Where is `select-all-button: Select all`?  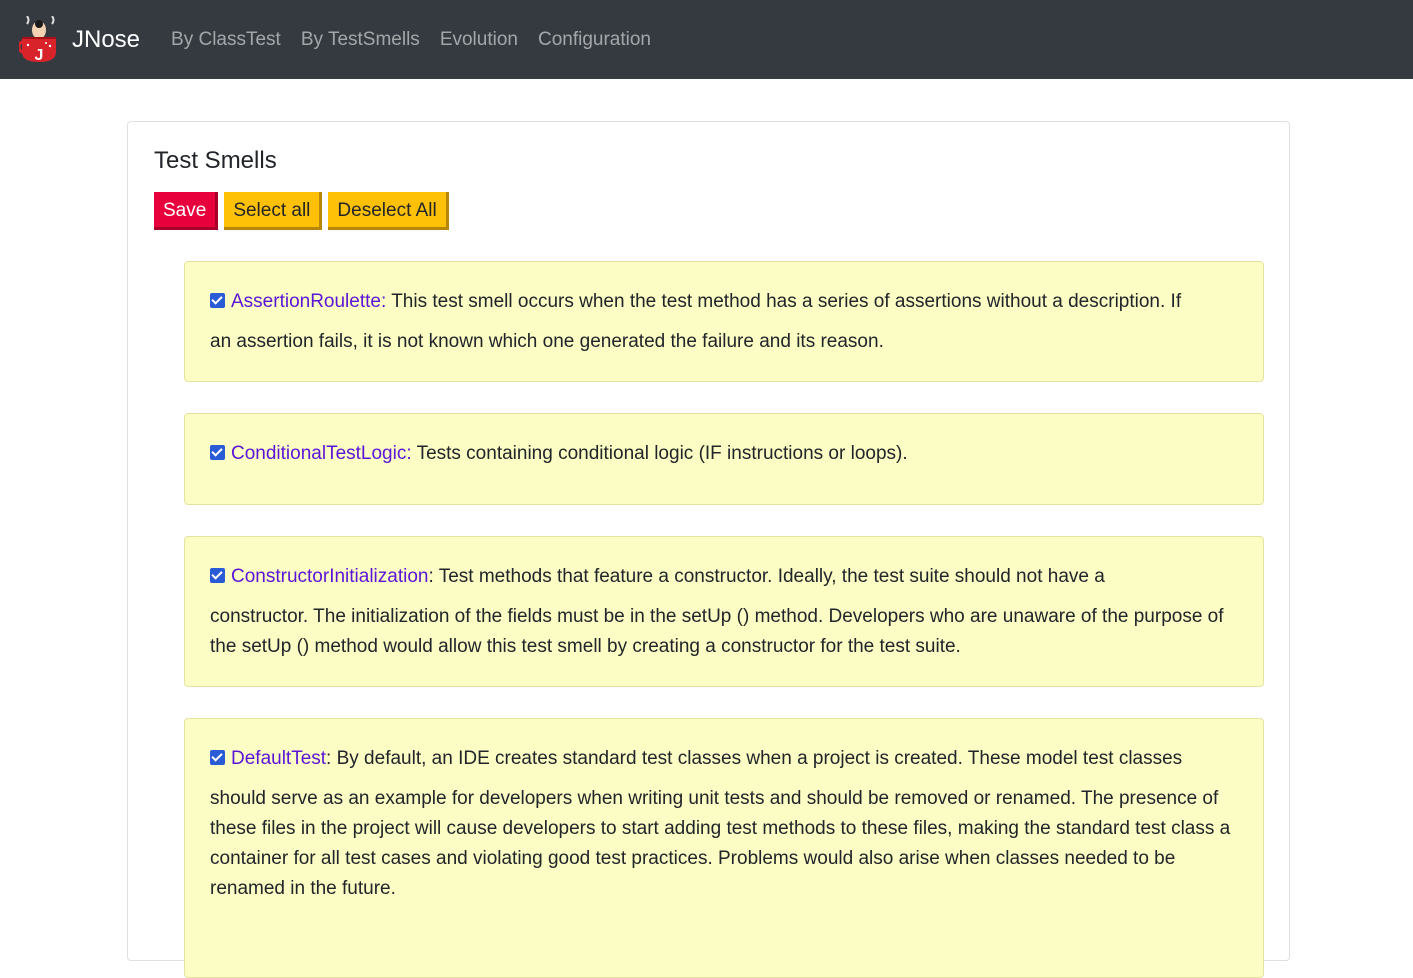 select-all-button: Select all is located at coordinates (273, 211).